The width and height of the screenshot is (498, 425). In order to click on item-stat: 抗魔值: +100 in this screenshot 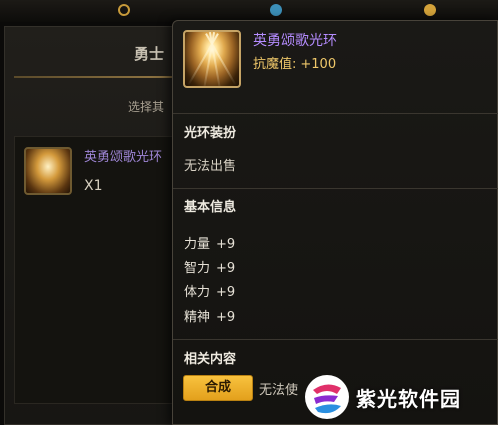, I will do `click(294, 62)`.